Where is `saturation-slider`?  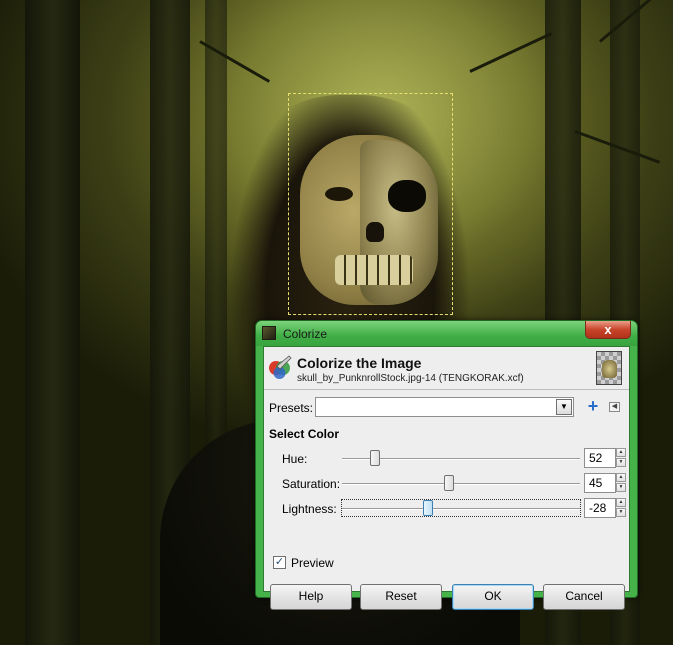
saturation-slider is located at coordinates (461, 483).